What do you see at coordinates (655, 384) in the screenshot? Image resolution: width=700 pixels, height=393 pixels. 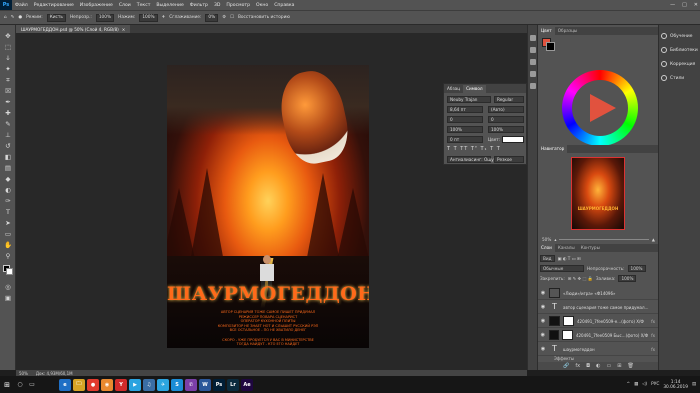 I see `language-indicator: РУС` at bounding box center [655, 384].